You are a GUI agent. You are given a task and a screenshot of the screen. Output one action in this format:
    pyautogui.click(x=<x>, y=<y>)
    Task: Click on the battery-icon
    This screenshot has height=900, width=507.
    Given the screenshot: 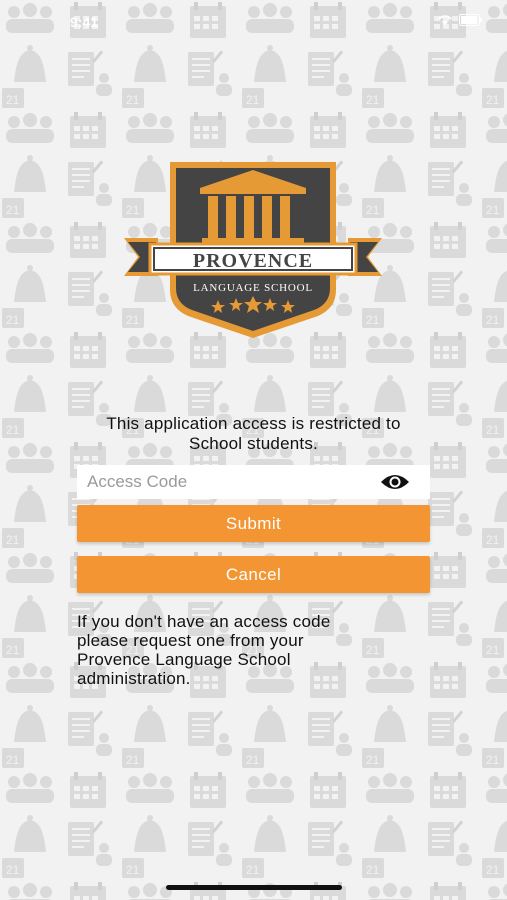 What is the action you would take?
    pyautogui.click(x=470, y=20)
    